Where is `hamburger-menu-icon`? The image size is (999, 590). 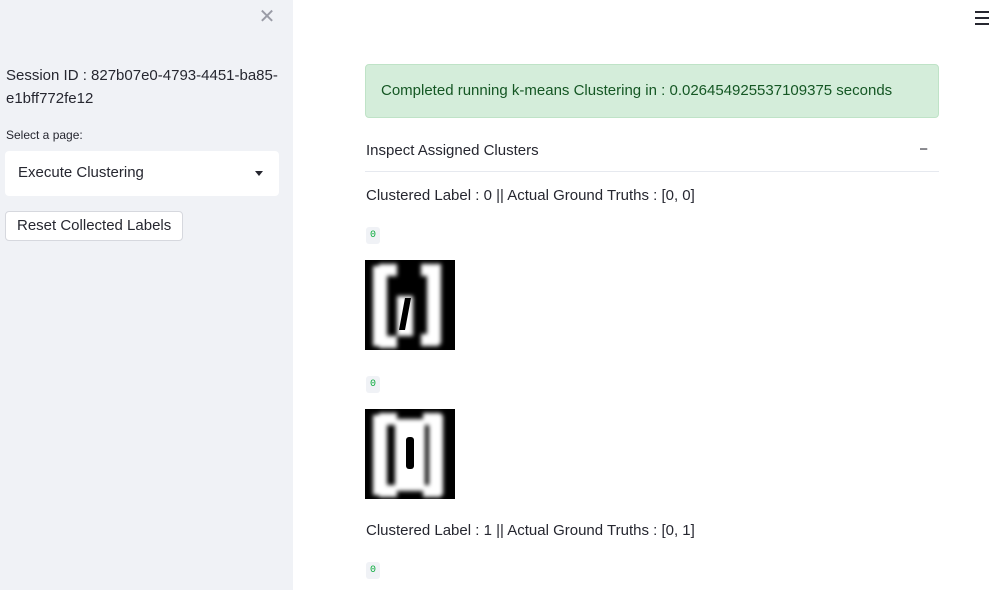
hamburger-menu-icon is located at coordinates (982, 18).